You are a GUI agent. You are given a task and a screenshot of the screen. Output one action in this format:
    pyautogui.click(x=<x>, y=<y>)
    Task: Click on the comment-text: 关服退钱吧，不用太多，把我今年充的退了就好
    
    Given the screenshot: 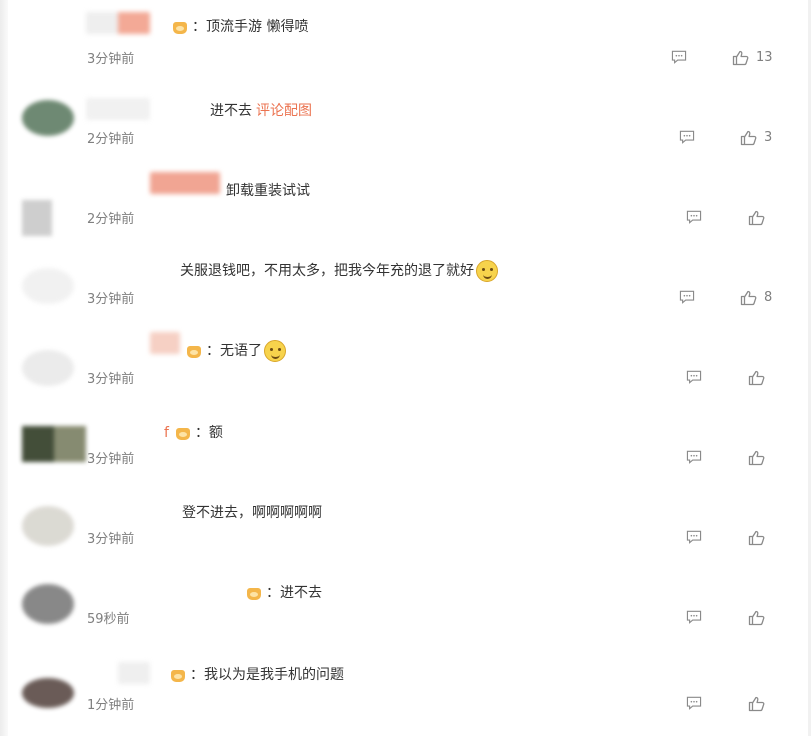 What is the action you would take?
    pyautogui.click(x=339, y=271)
    